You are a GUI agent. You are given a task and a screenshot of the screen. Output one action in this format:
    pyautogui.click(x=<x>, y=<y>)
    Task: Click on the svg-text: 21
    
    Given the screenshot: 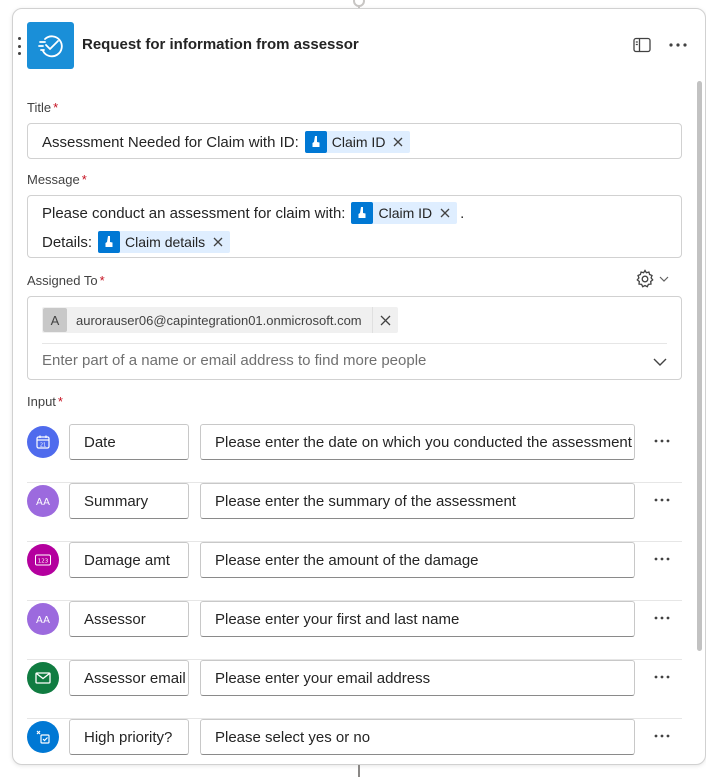 What is the action you would take?
    pyautogui.click(x=43, y=446)
    